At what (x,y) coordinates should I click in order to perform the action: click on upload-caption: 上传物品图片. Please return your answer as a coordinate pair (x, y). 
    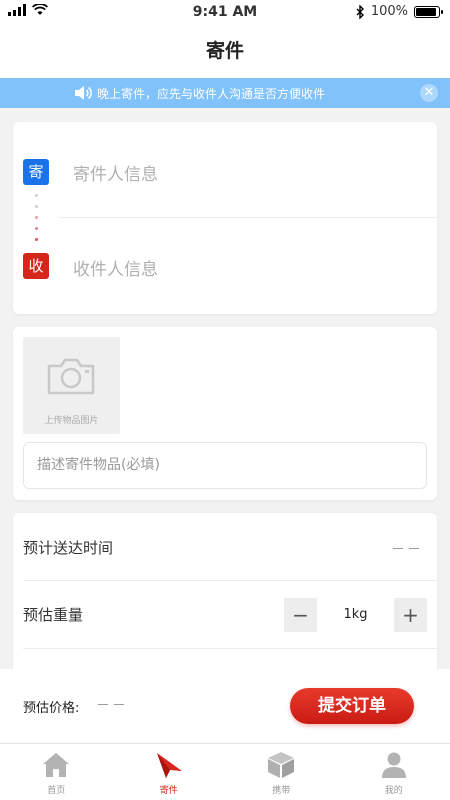
    Looking at the image, I should click on (71, 421).